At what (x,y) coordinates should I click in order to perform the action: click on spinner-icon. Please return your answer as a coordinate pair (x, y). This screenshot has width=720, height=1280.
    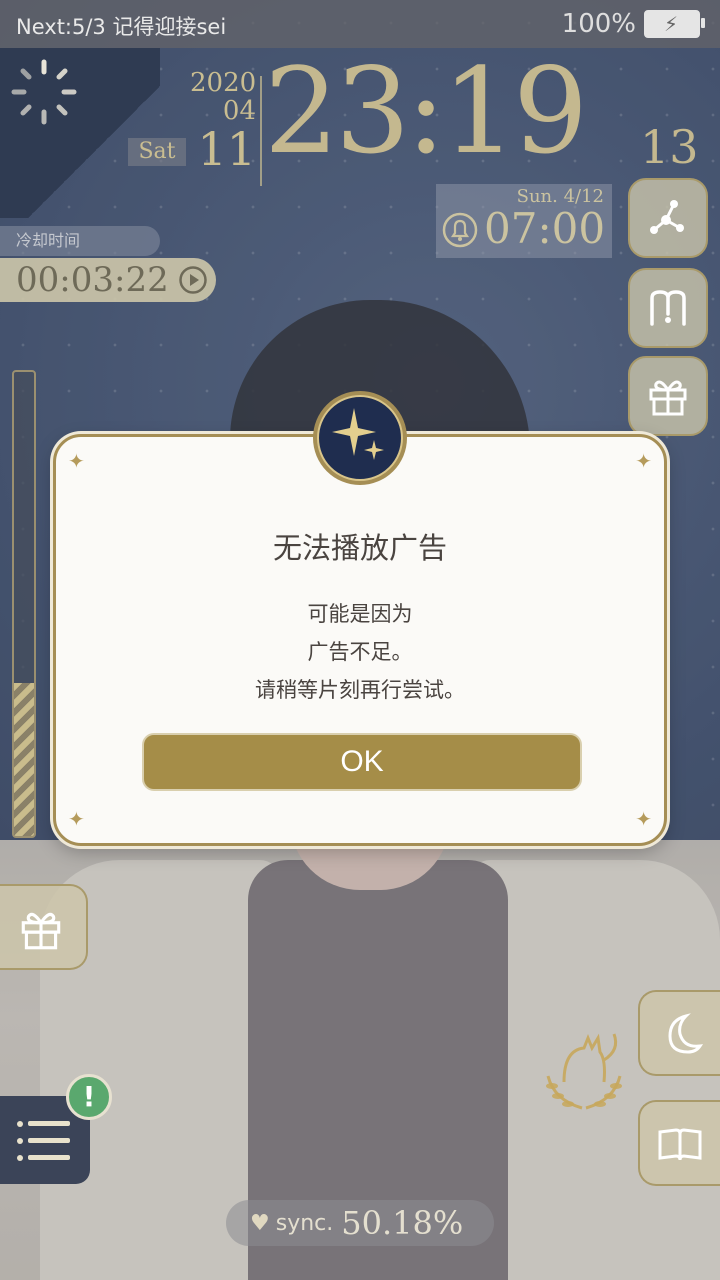
    Looking at the image, I should click on (44, 92).